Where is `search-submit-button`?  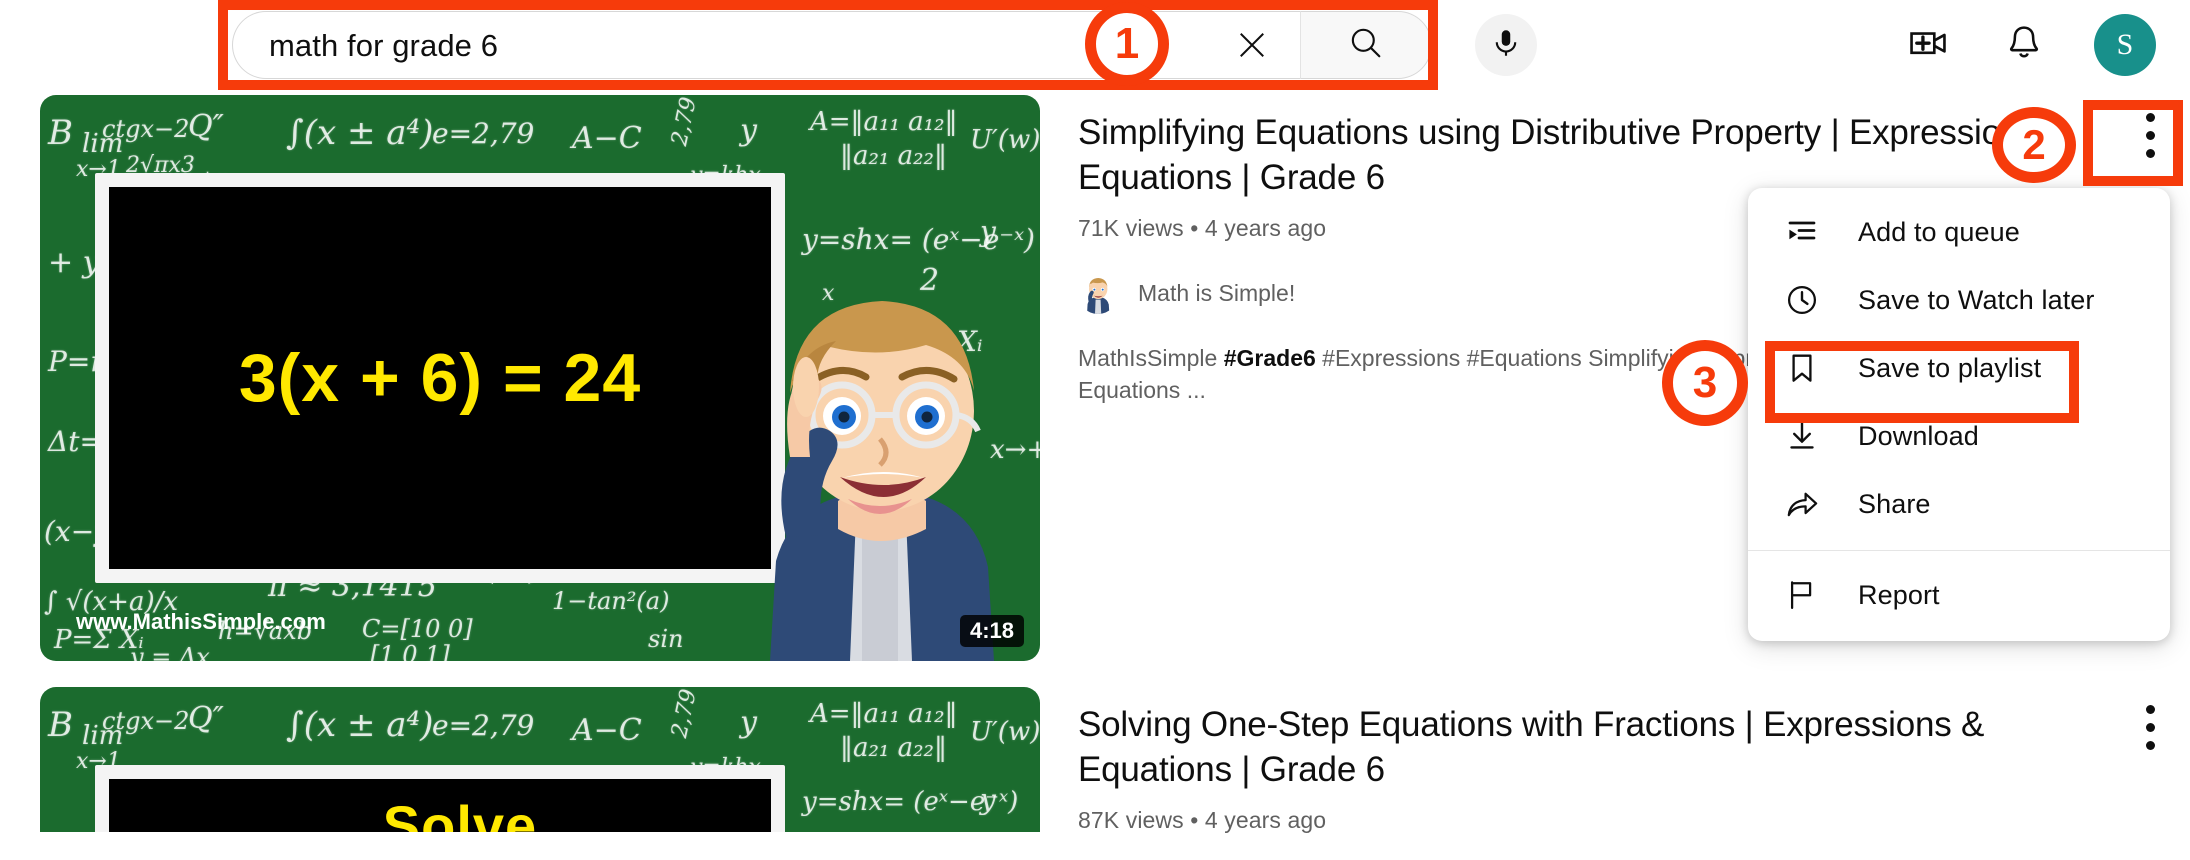 search-submit-button is located at coordinates (1366, 45).